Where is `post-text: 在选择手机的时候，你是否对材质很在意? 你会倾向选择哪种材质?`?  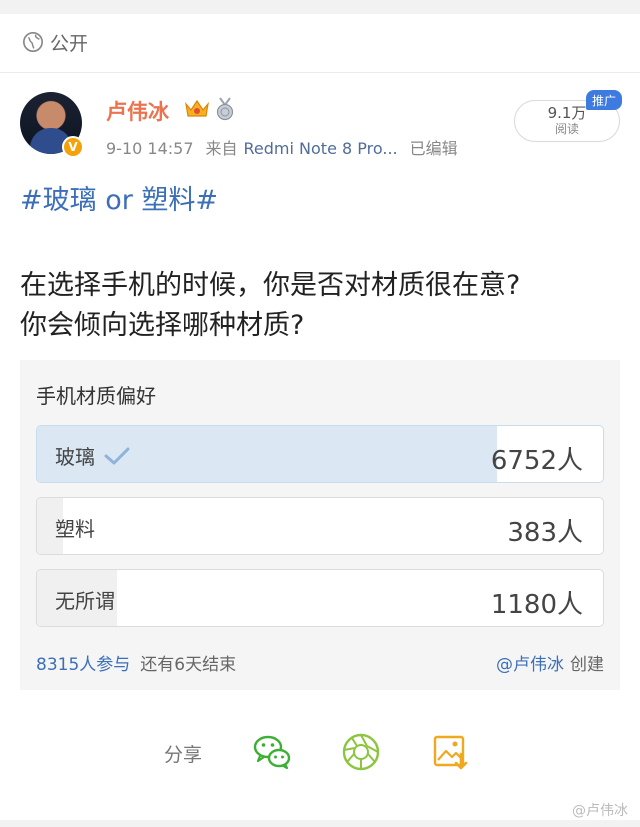
post-text: 在选择手机的时候，你是否对材质很在意? 你会倾向选择哪种材质? is located at coordinates (320, 306).